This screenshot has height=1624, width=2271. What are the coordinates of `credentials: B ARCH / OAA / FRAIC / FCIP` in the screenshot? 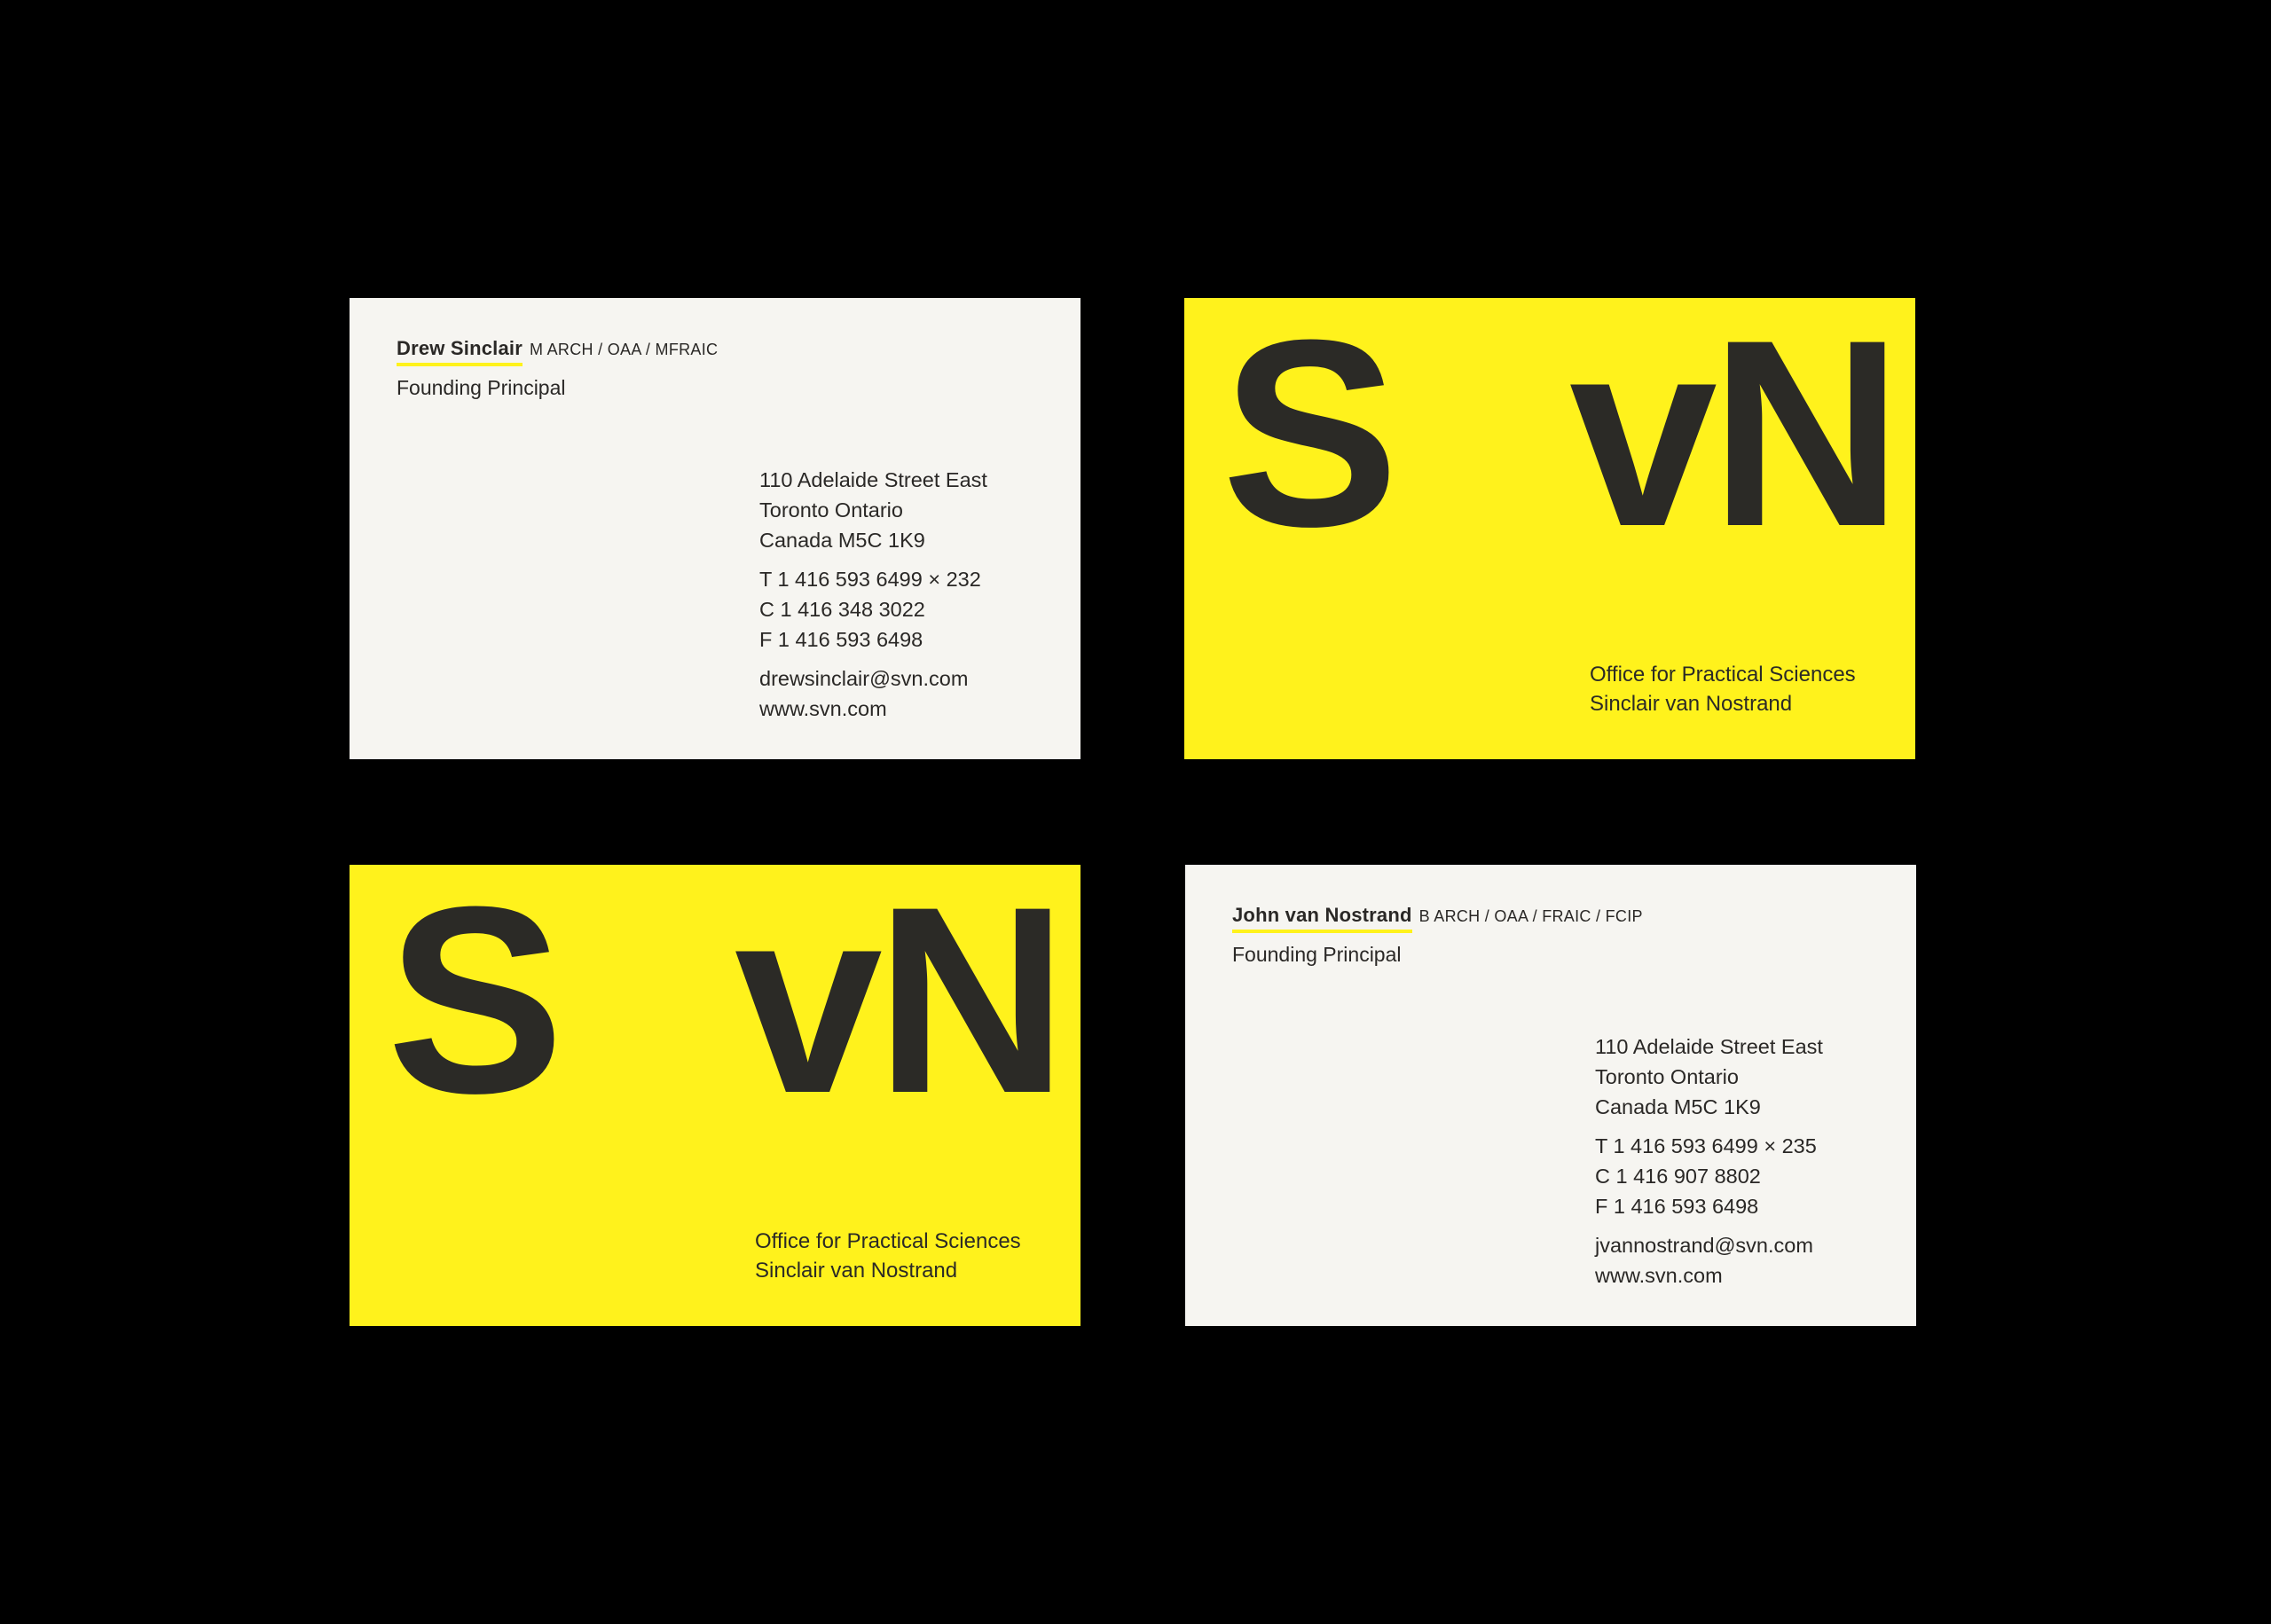 It's located at (1530, 916).